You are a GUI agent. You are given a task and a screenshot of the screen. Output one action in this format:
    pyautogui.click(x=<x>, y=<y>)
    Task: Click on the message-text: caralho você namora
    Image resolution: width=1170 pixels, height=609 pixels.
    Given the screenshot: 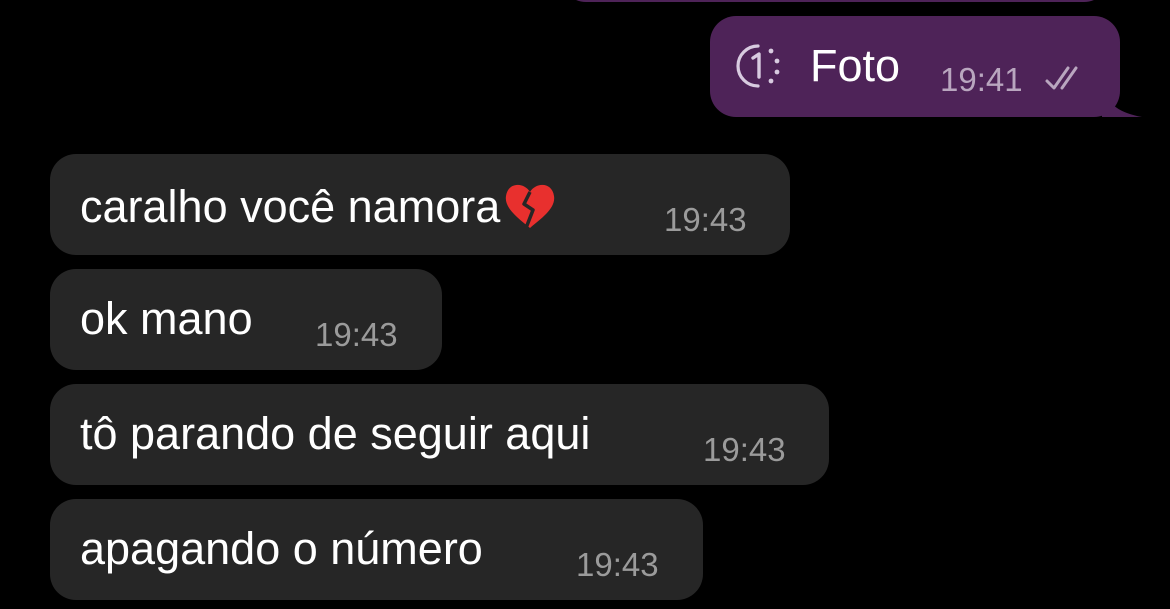 What is the action you would take?
    pyautogui.click(x=319, y=206)
    